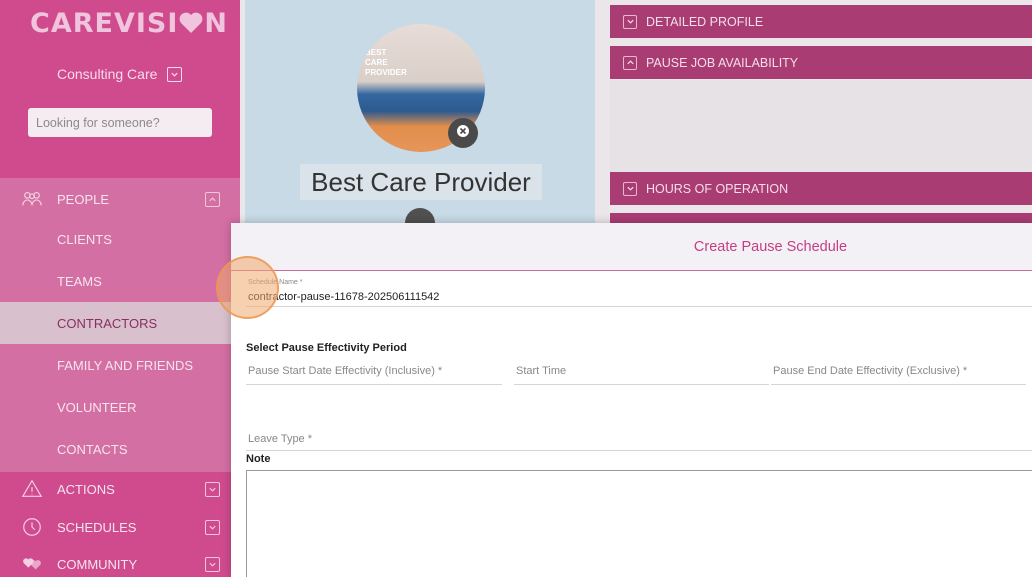 This screenshot has width=1032, height=577. What do you see at coordinates (32, 564) in the screenshot?
I see `hearts-icon` at bounding box center [32, 564].